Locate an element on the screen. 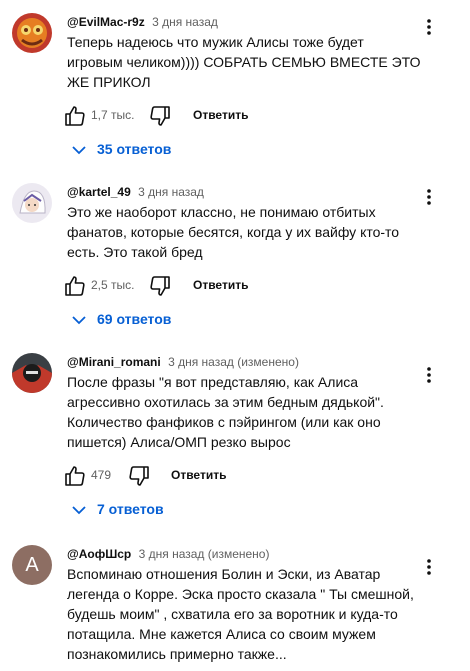 Image resolution: width=470 pixels, height=671 pixels. comment-header: @kartel_49 3 дня назад is located at coordinates (135, 192).